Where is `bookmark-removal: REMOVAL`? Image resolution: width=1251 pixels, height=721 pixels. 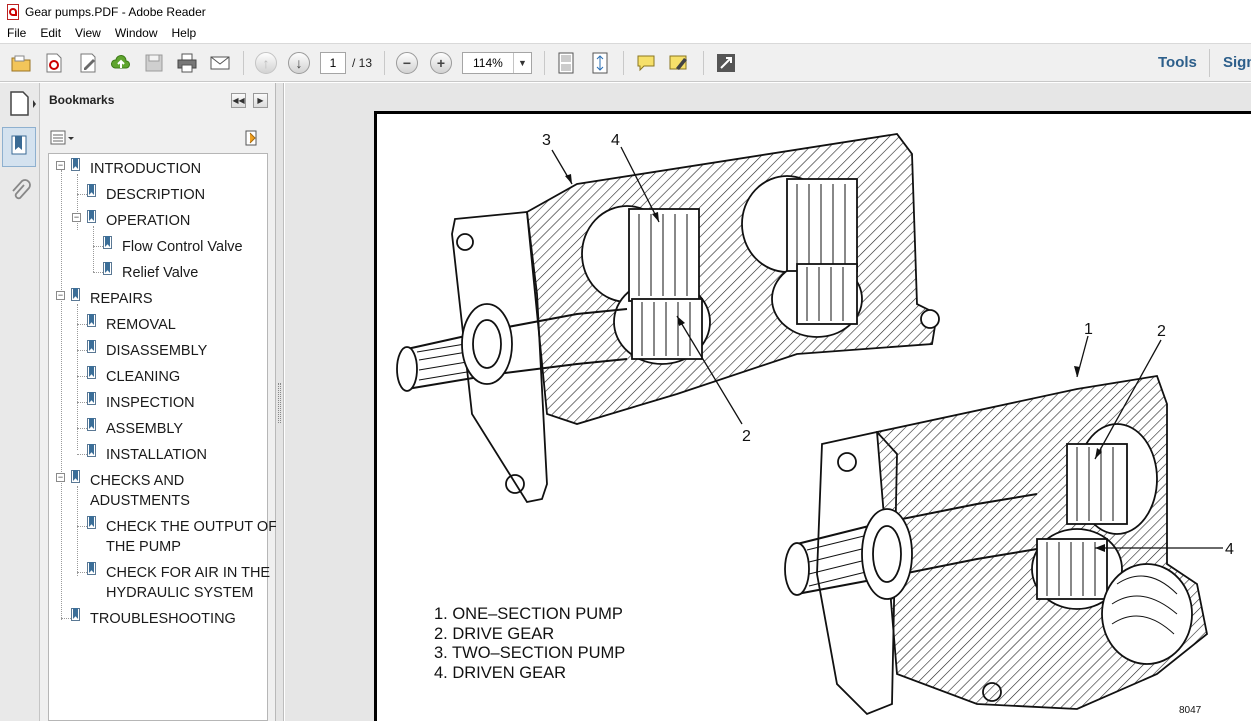 bookmark-removal: REMOVAL is located at coordinates (141, 325).